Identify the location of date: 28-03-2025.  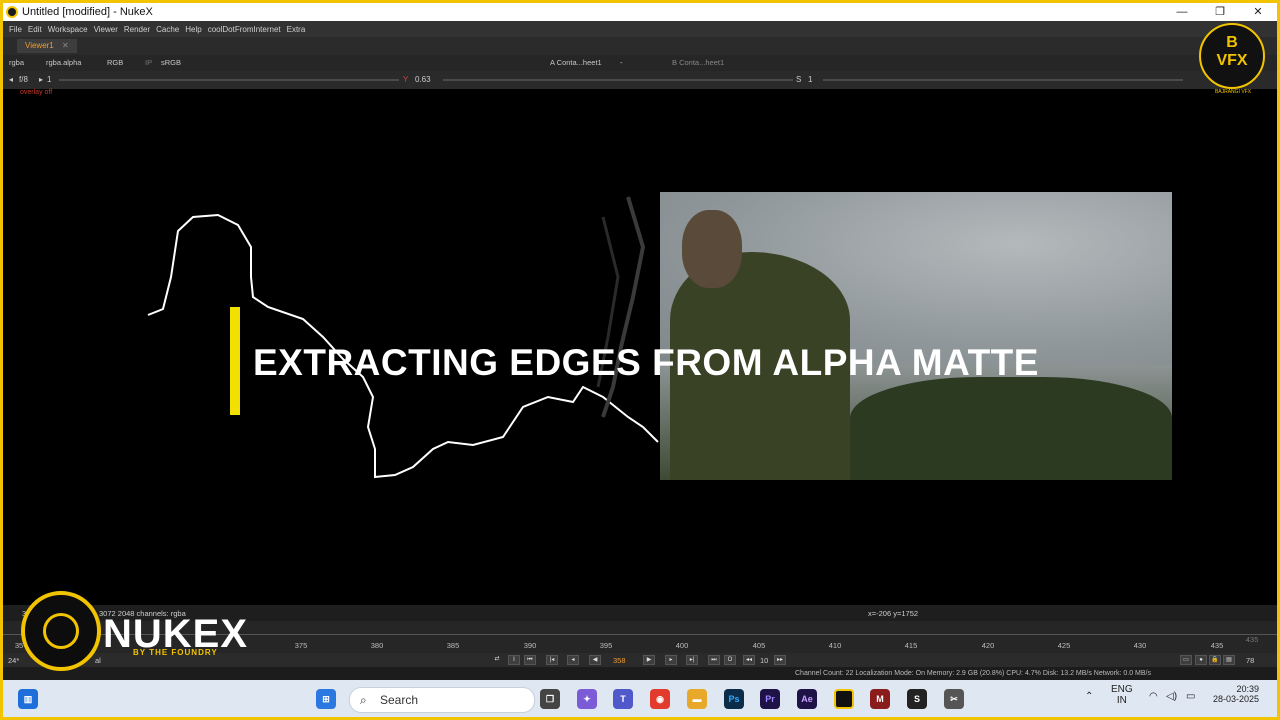
(1236, 699).